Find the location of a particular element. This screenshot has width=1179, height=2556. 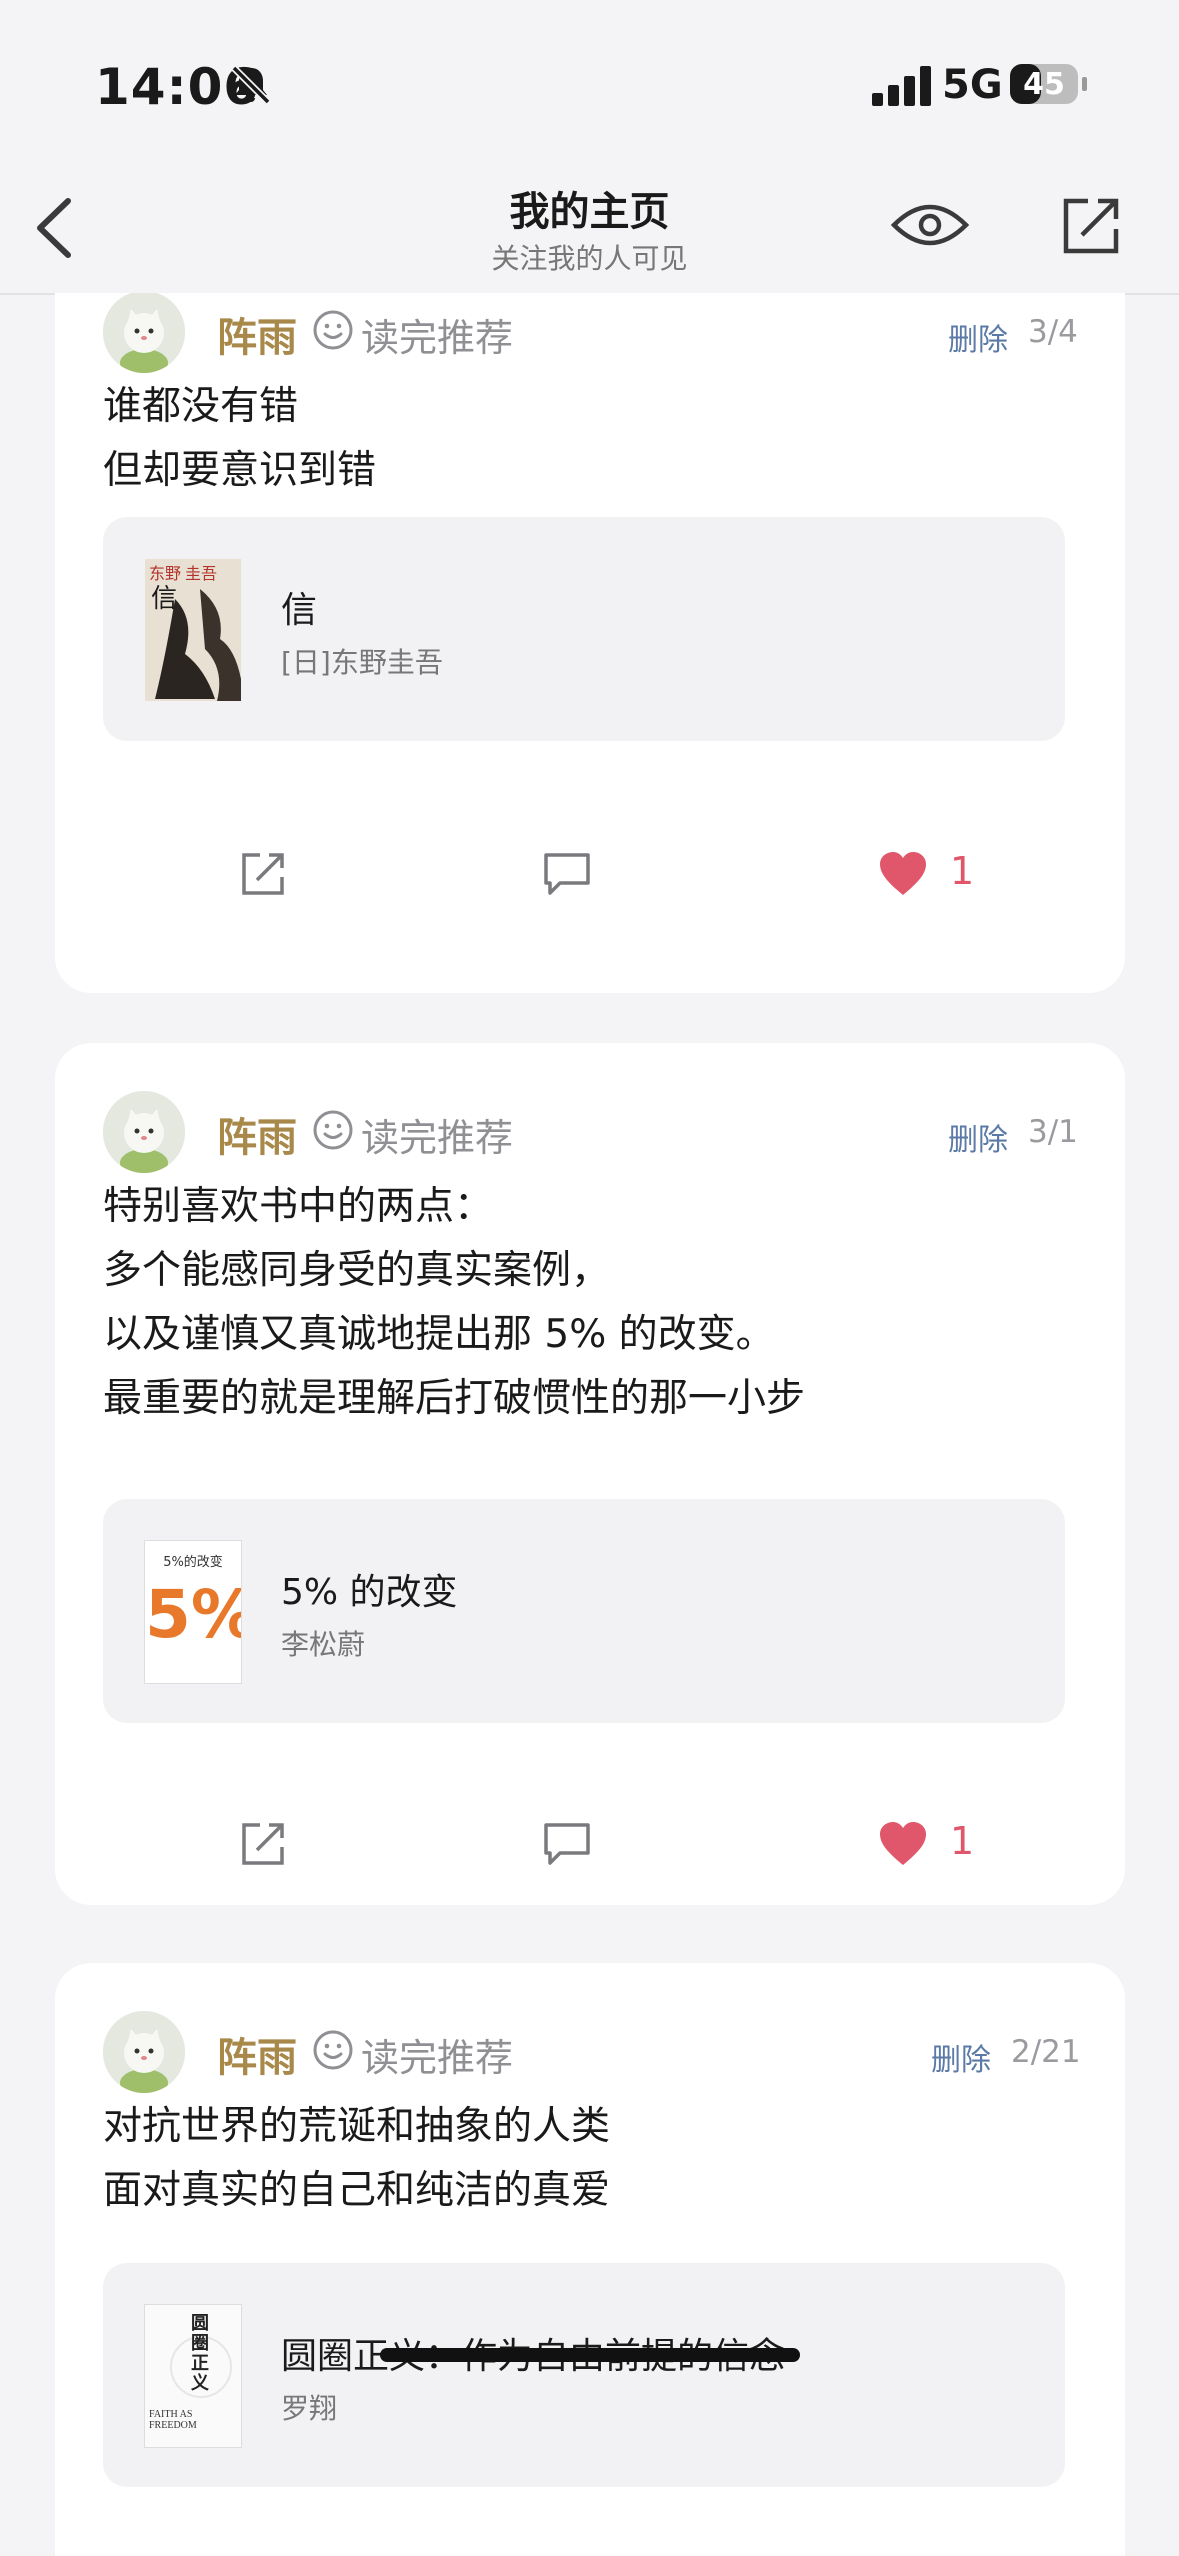

svg-text: 信 is located at coordinates (164, 598).